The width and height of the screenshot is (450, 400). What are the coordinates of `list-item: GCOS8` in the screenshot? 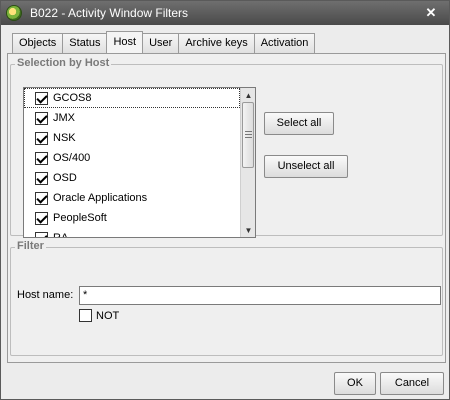 It's located at (132, 98).